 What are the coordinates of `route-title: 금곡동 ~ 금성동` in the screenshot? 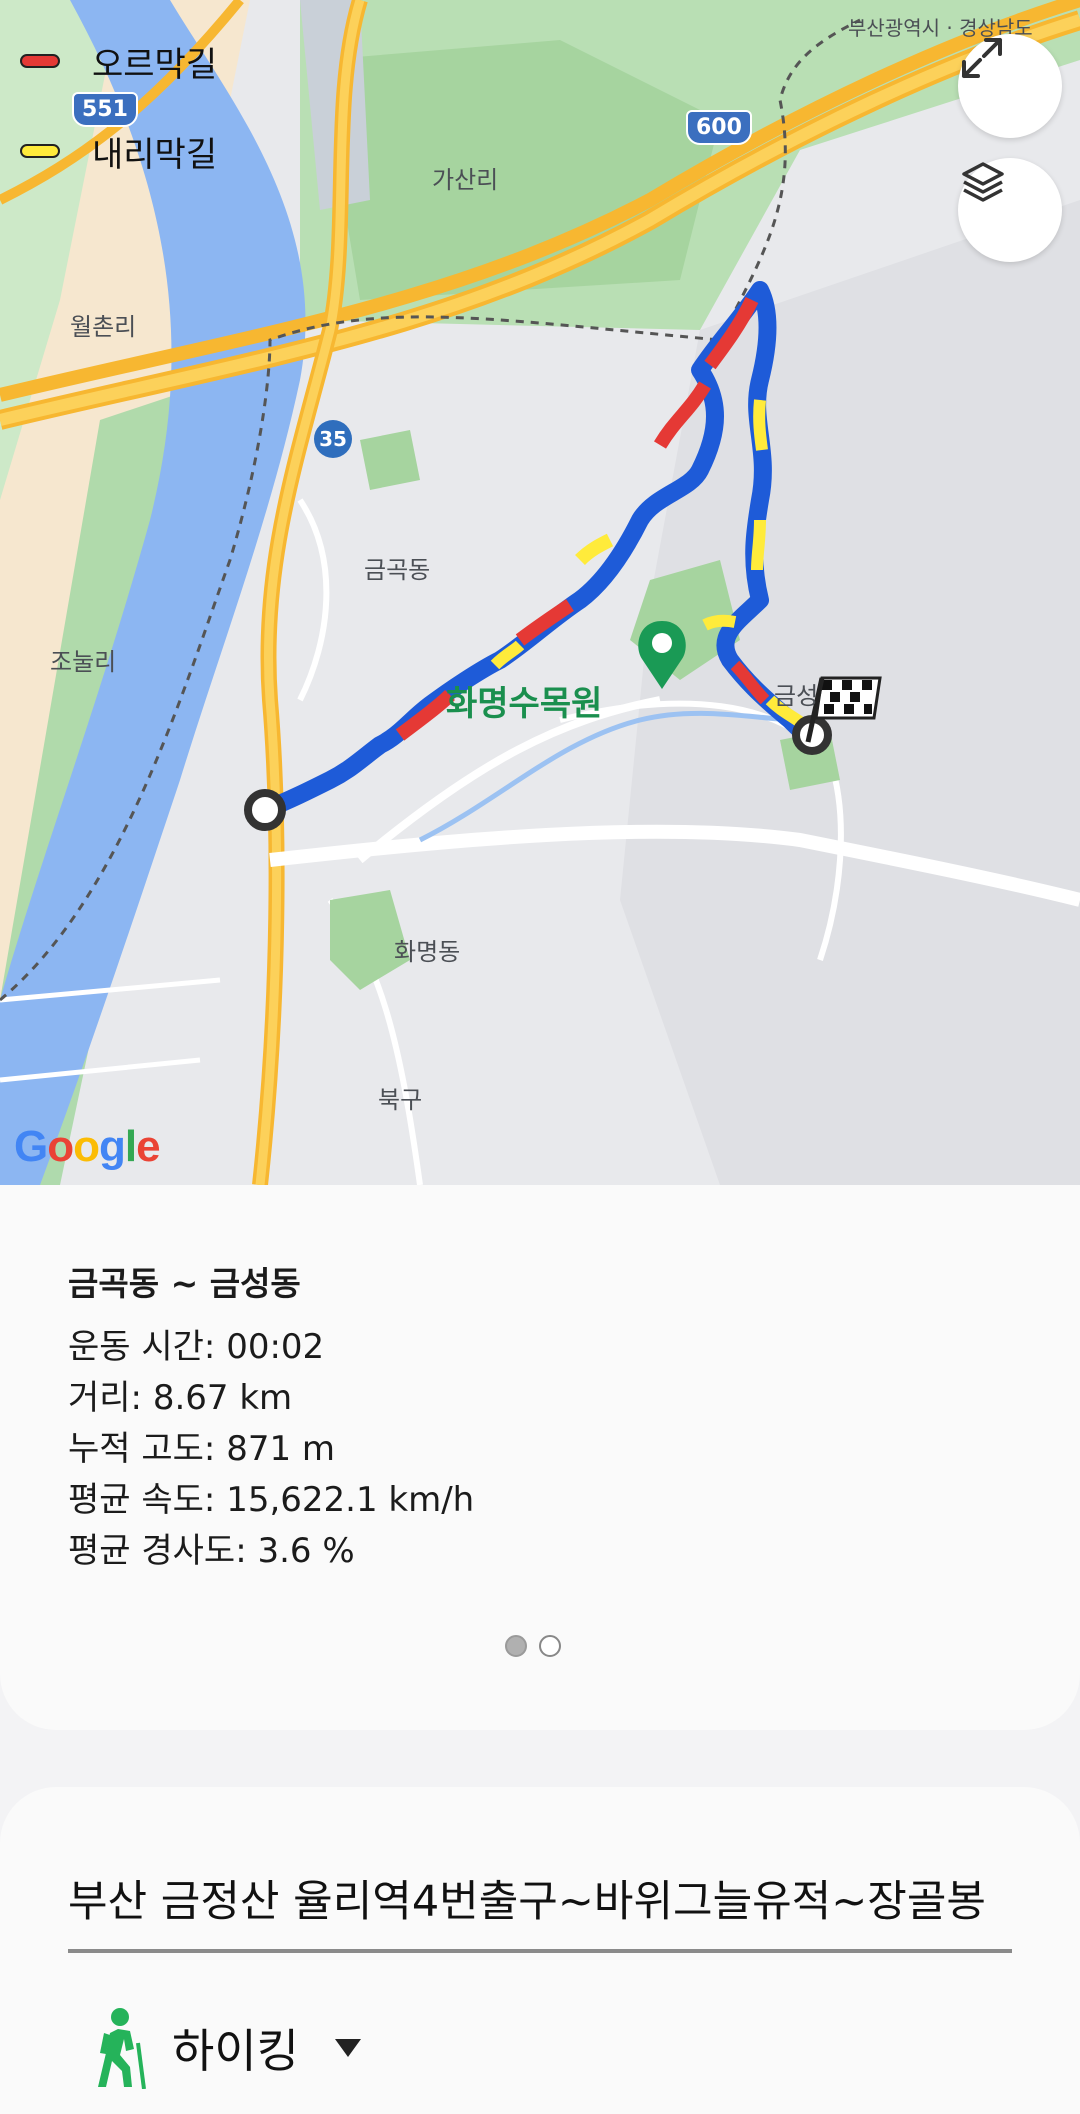 It's located at (184, 1283).